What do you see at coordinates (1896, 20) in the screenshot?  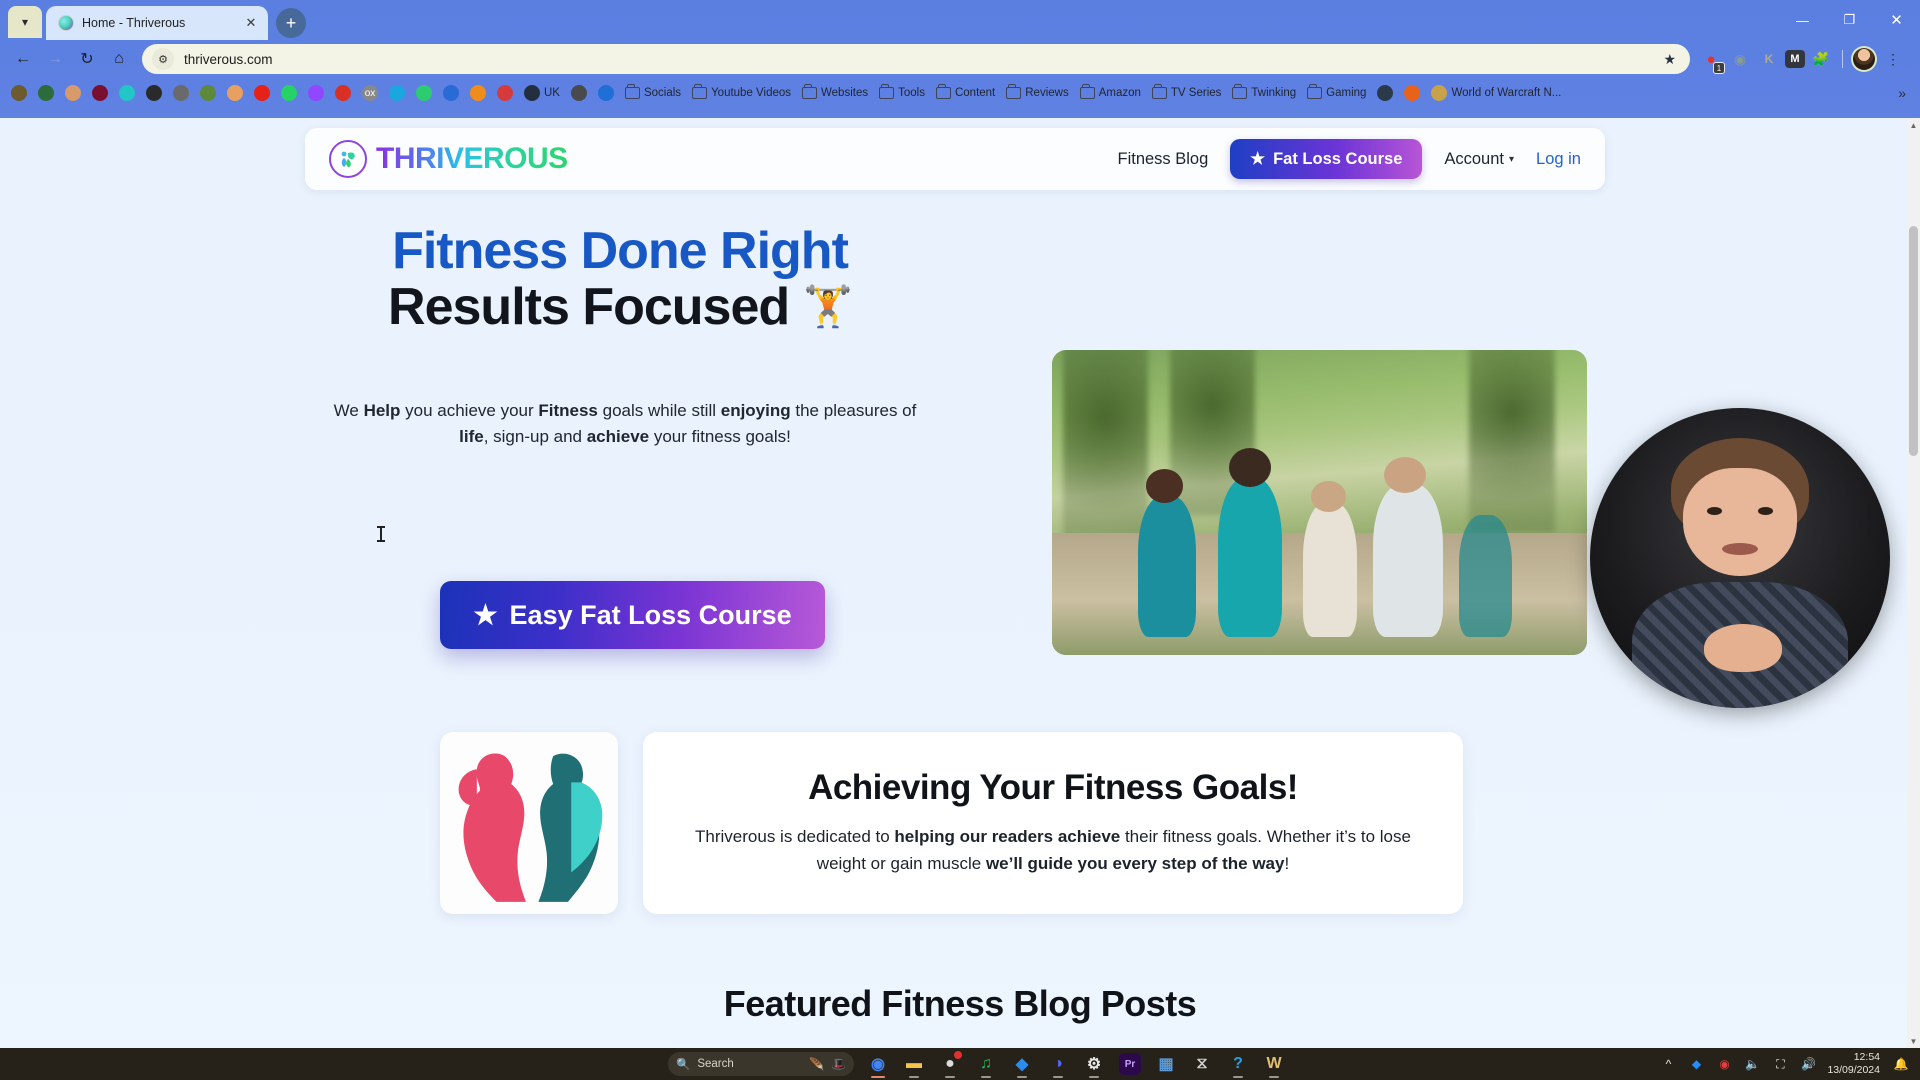 I see `close-window-button: ✕` at bounding box center [1896, 20].